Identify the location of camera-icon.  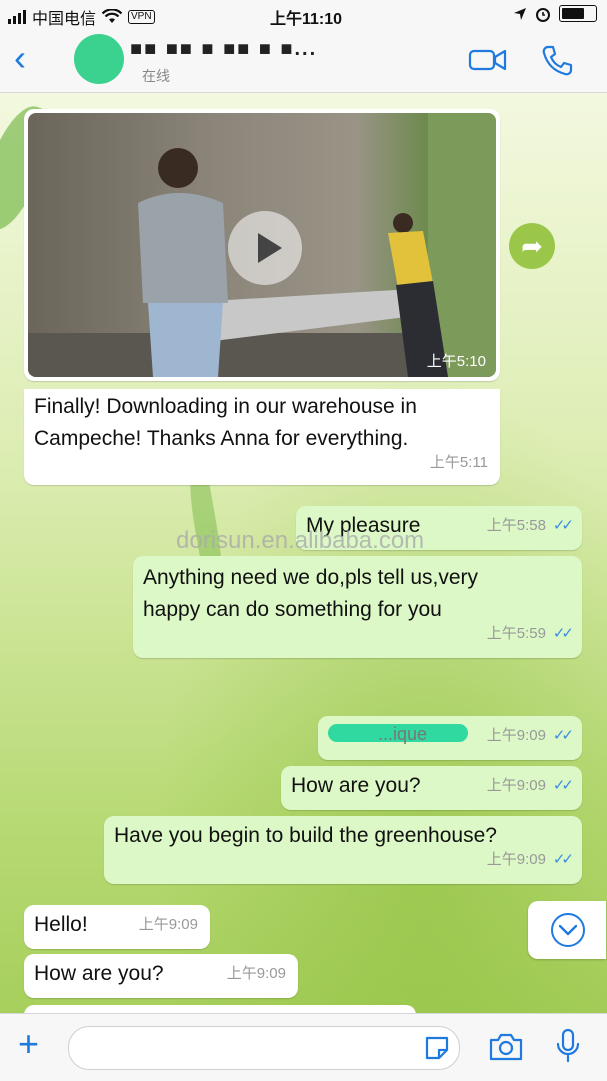
(506, 1047).